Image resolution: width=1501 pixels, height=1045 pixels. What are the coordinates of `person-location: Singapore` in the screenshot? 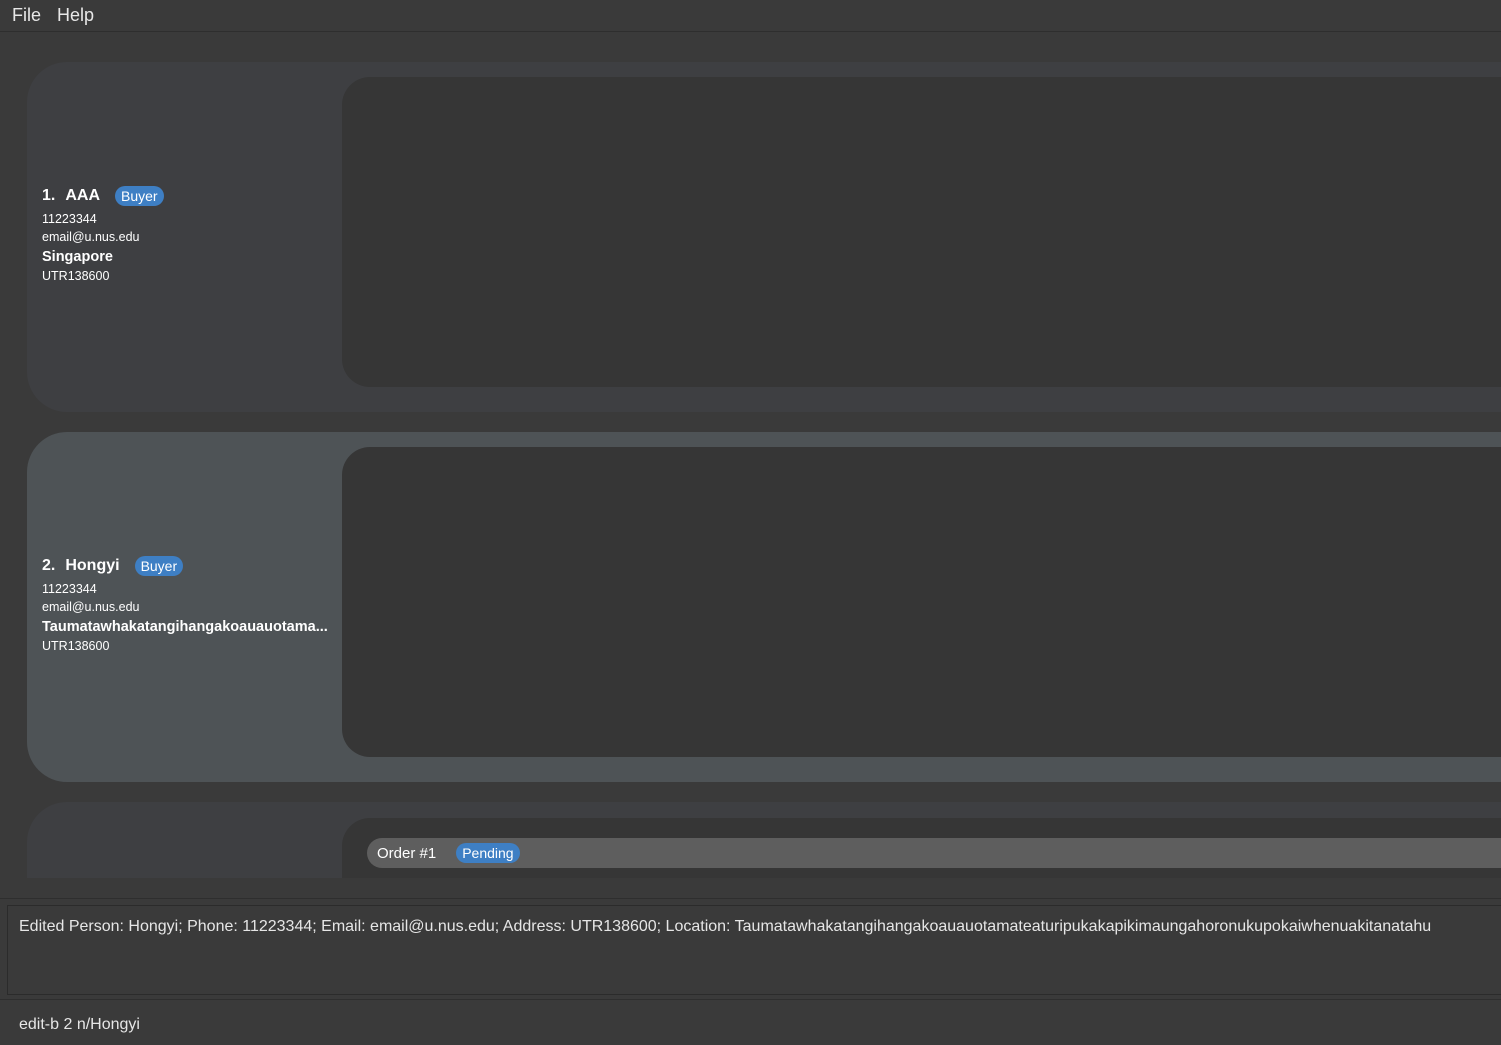 It's located at (77, 257).